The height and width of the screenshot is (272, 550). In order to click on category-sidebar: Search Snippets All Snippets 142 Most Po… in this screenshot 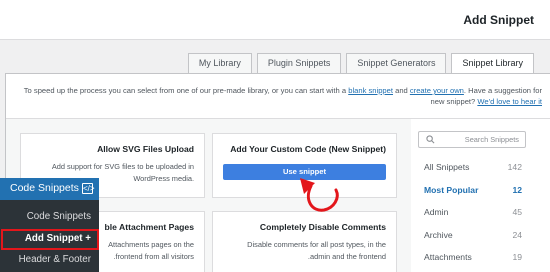, I will do `click(472, 198)`.